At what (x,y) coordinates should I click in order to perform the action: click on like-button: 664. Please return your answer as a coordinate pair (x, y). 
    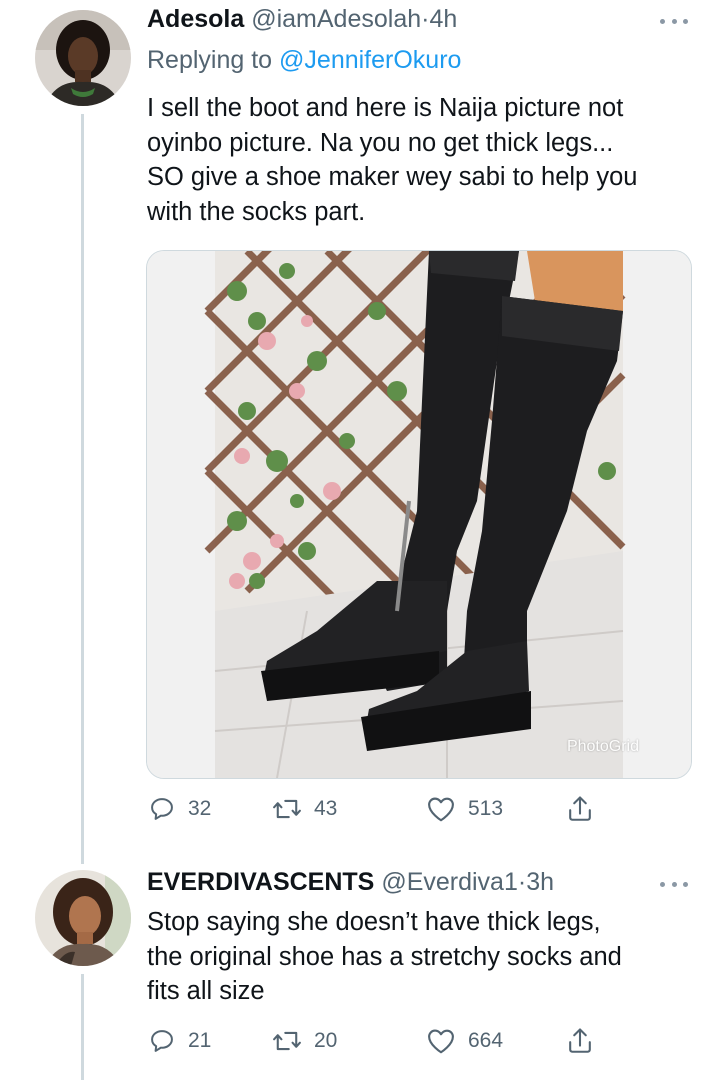
    Looking at the image, I should click on (464, 1041).